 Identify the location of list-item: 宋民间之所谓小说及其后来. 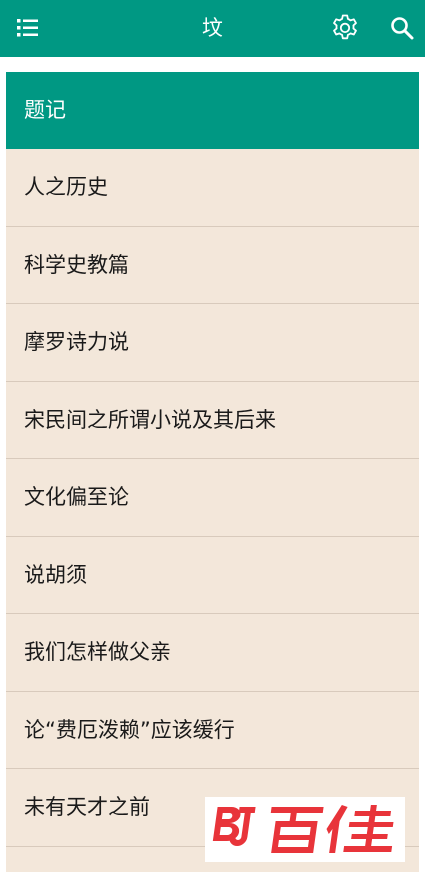
(212, 420).